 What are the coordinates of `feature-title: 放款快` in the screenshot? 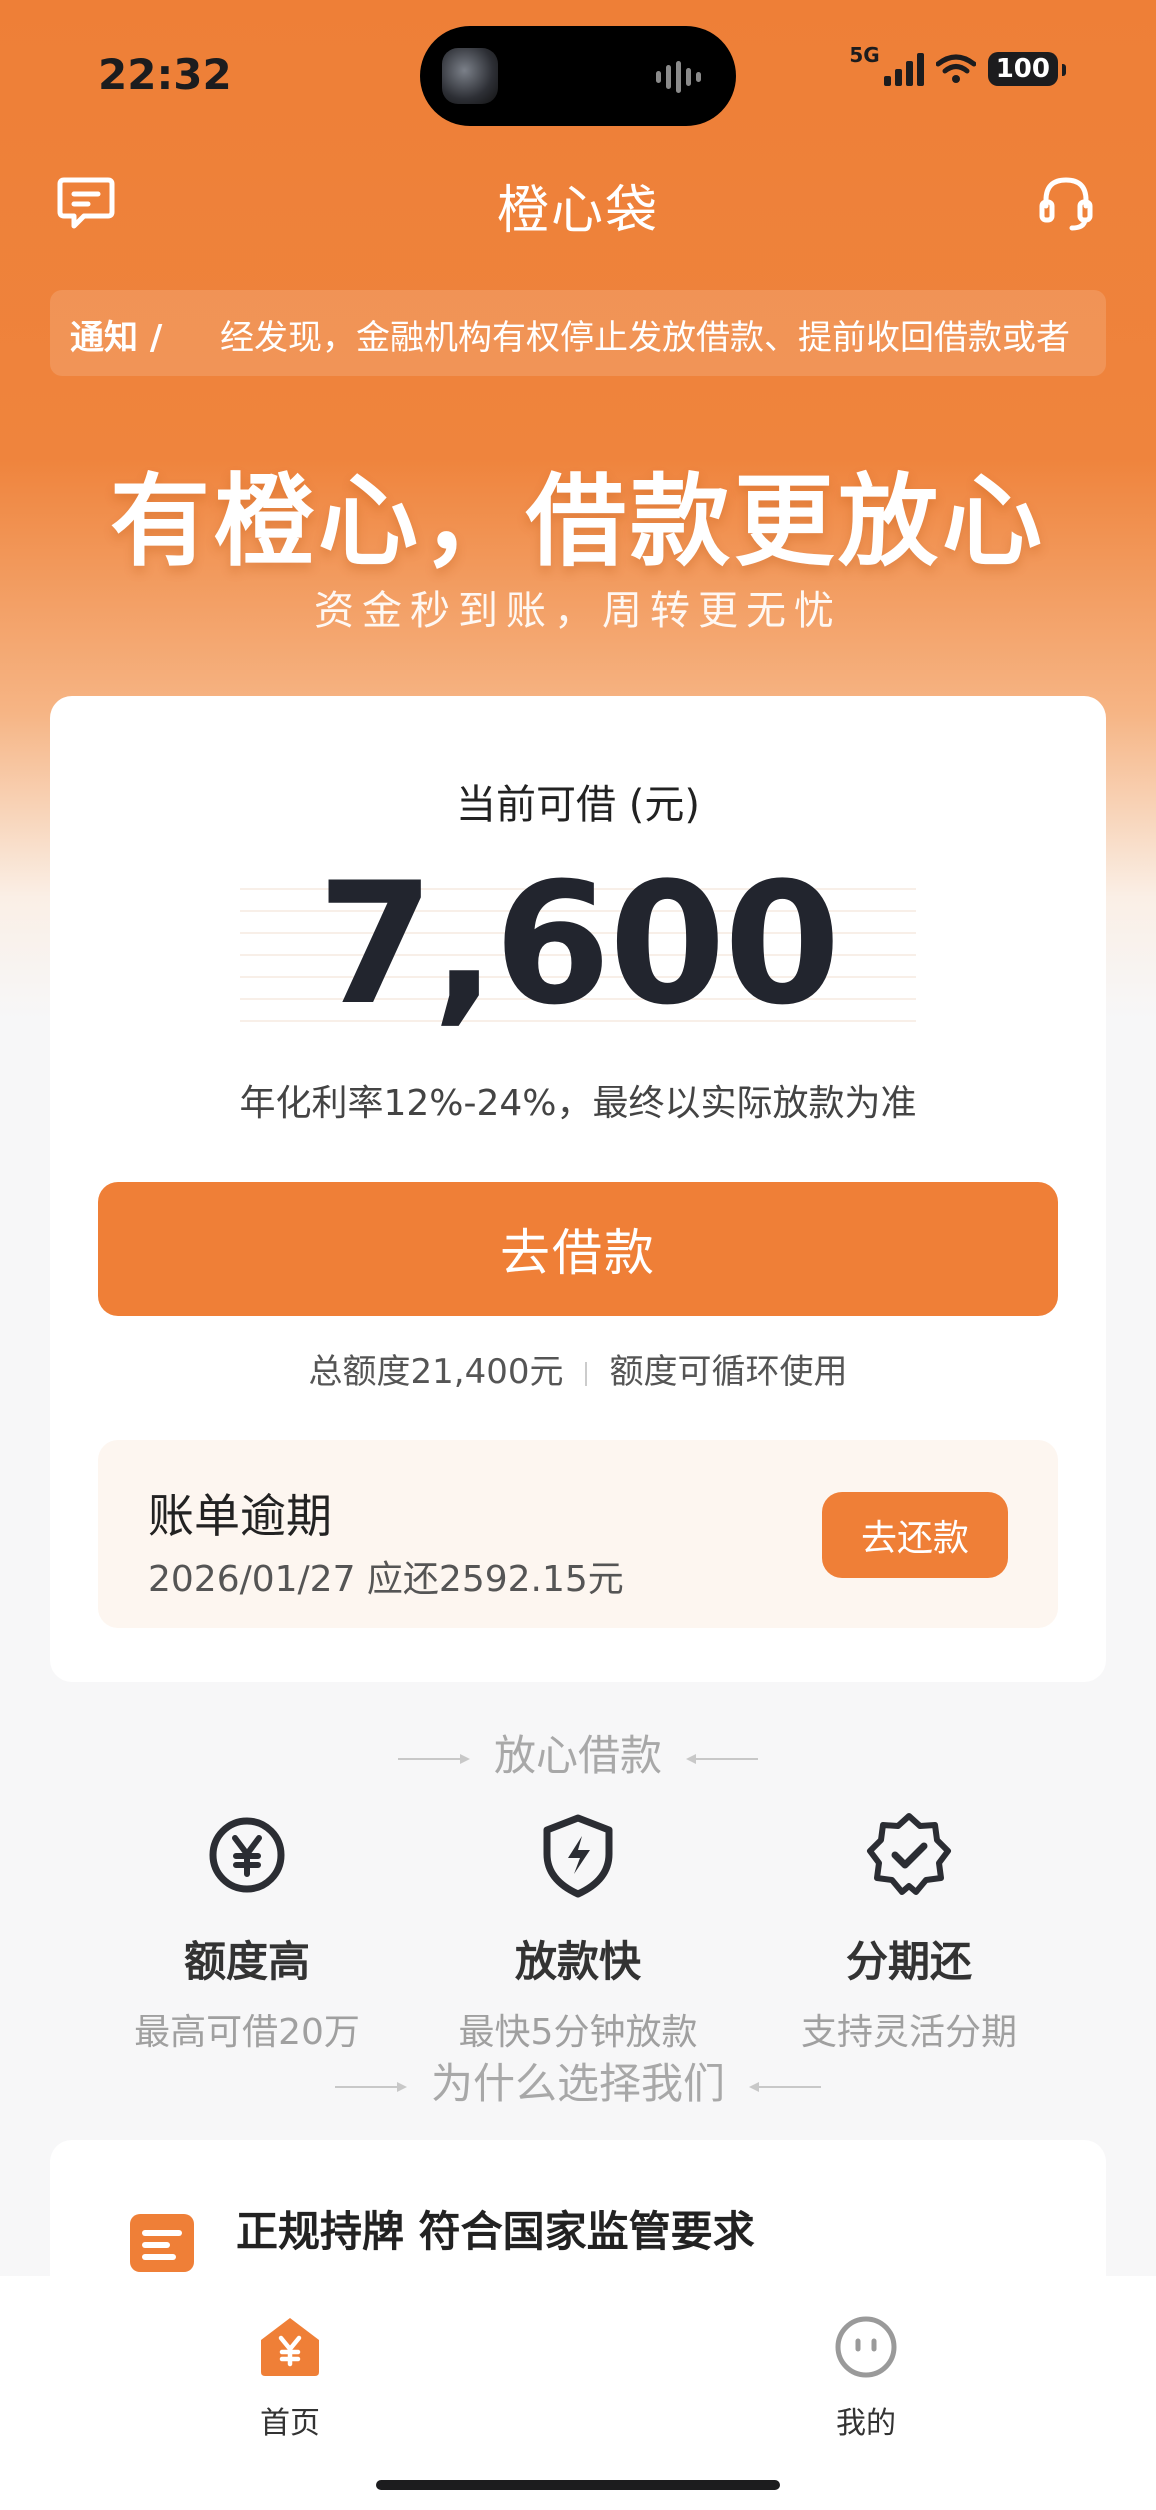 It's located at (577, 1961).